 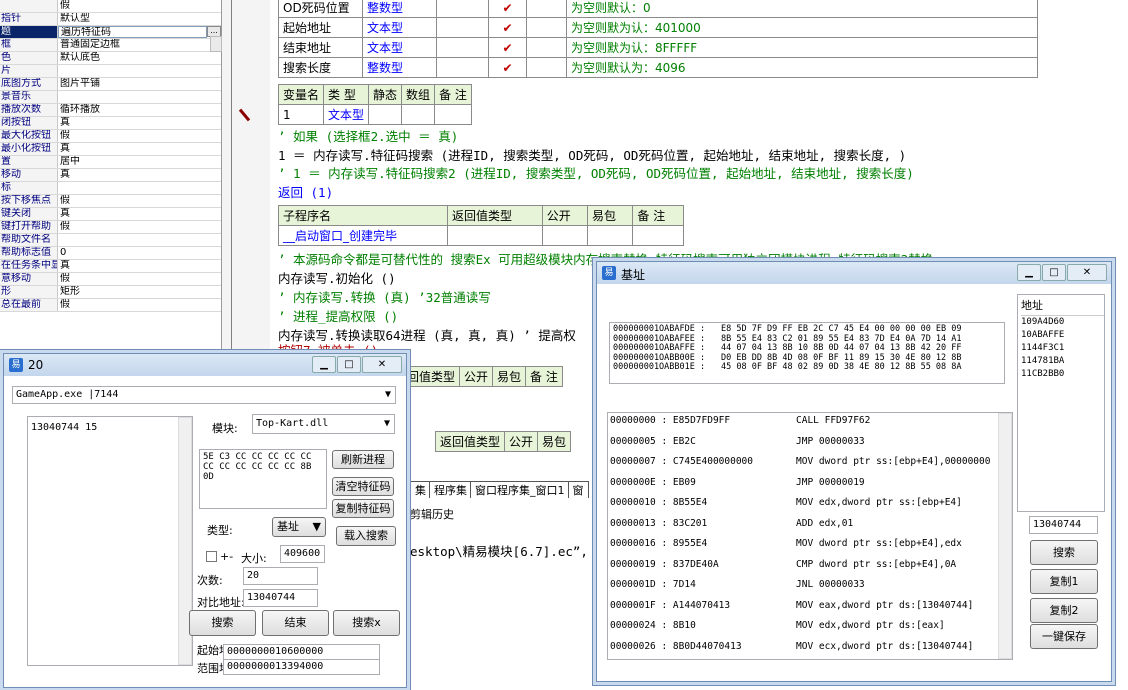 What do you see at coordinates (139, 19) in the screenshot?
I see `property-value: 默认型` at bounding box center [139, 19].